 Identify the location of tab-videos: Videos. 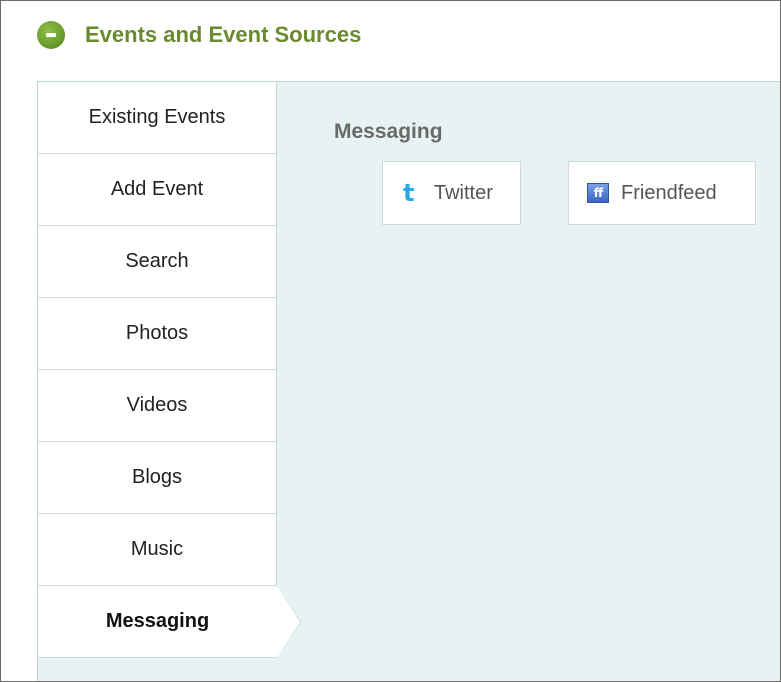
(157, 406).